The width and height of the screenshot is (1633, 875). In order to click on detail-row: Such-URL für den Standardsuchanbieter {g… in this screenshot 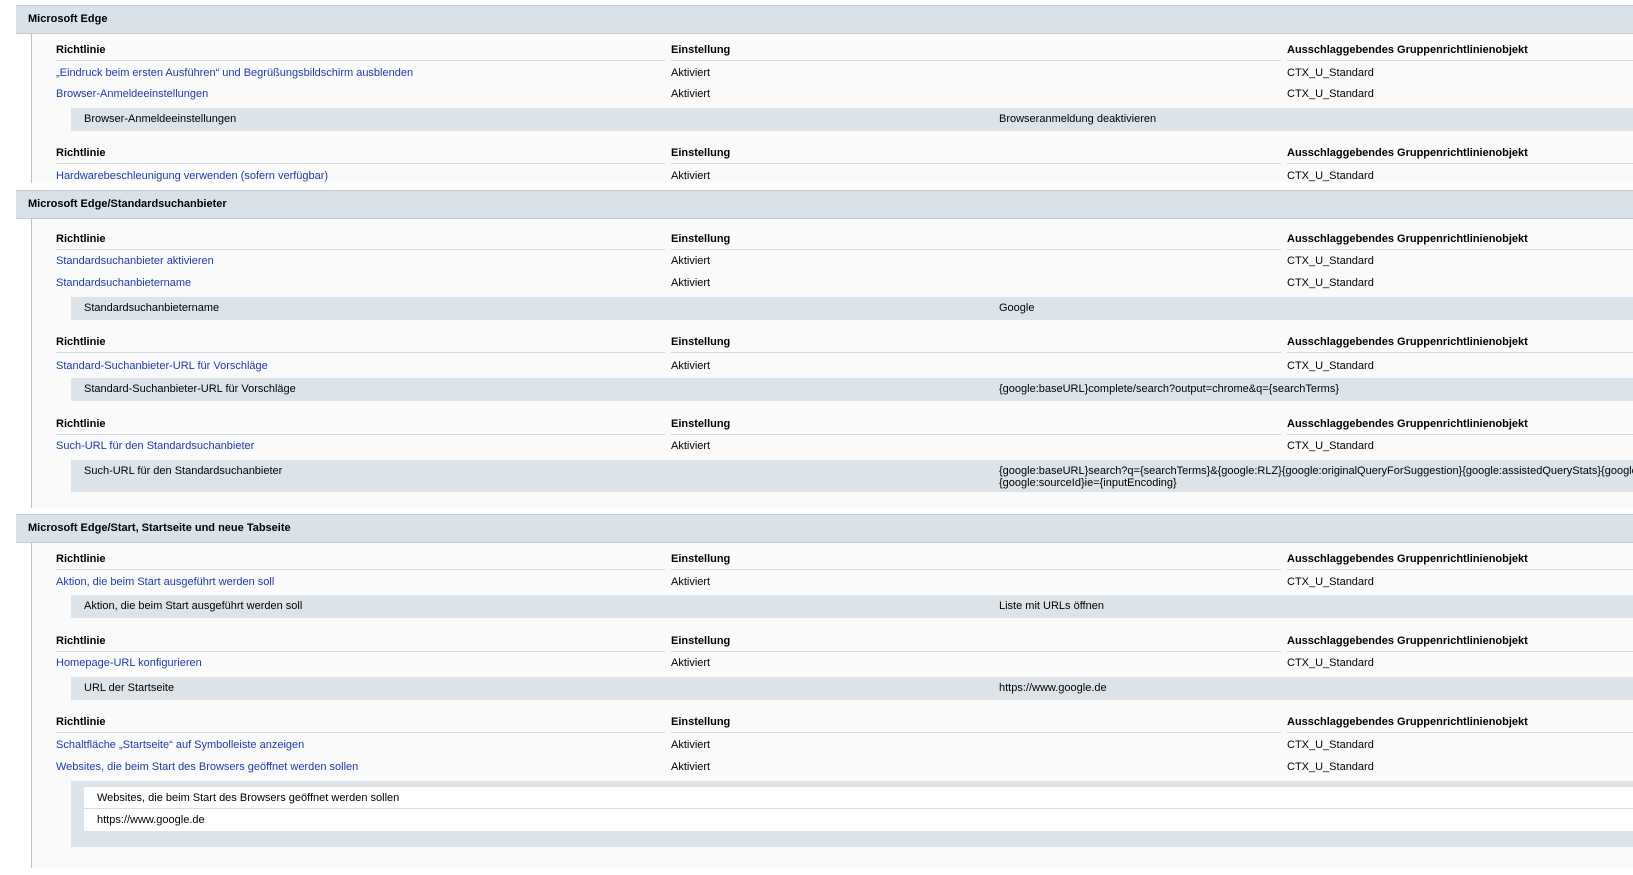, I will do `click(852, 476)`.